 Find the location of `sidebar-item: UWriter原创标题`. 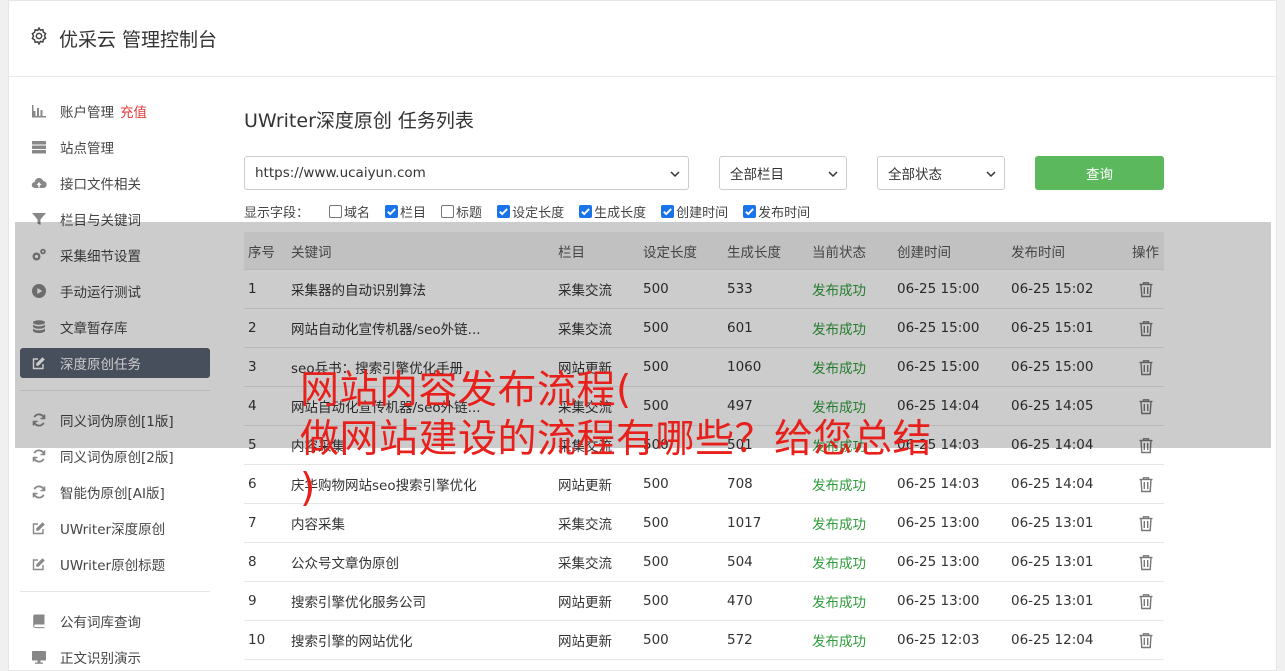

sidebar-item: UWriter原创标题 is located at coordinates (115, 564).